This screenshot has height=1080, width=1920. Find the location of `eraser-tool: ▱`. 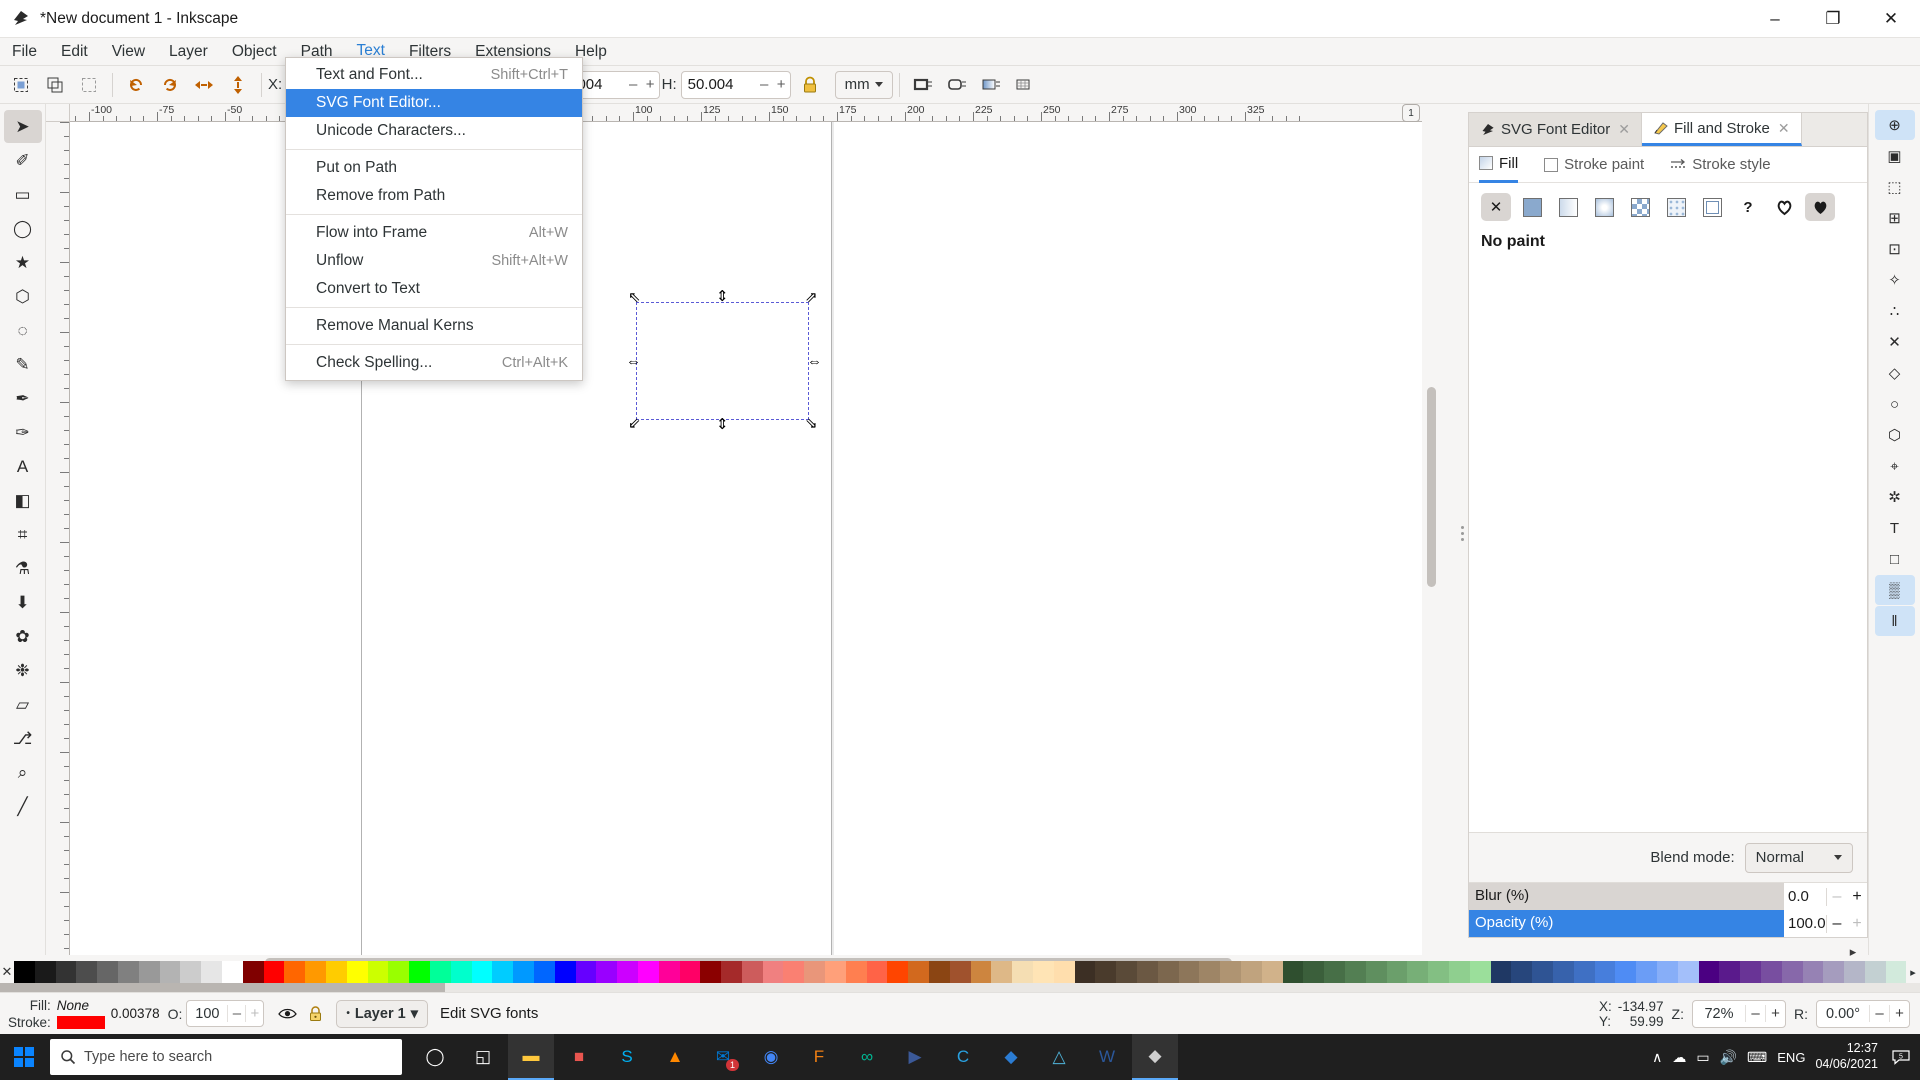

eraser-tool: ▱ is located at coordinates (23, 704).